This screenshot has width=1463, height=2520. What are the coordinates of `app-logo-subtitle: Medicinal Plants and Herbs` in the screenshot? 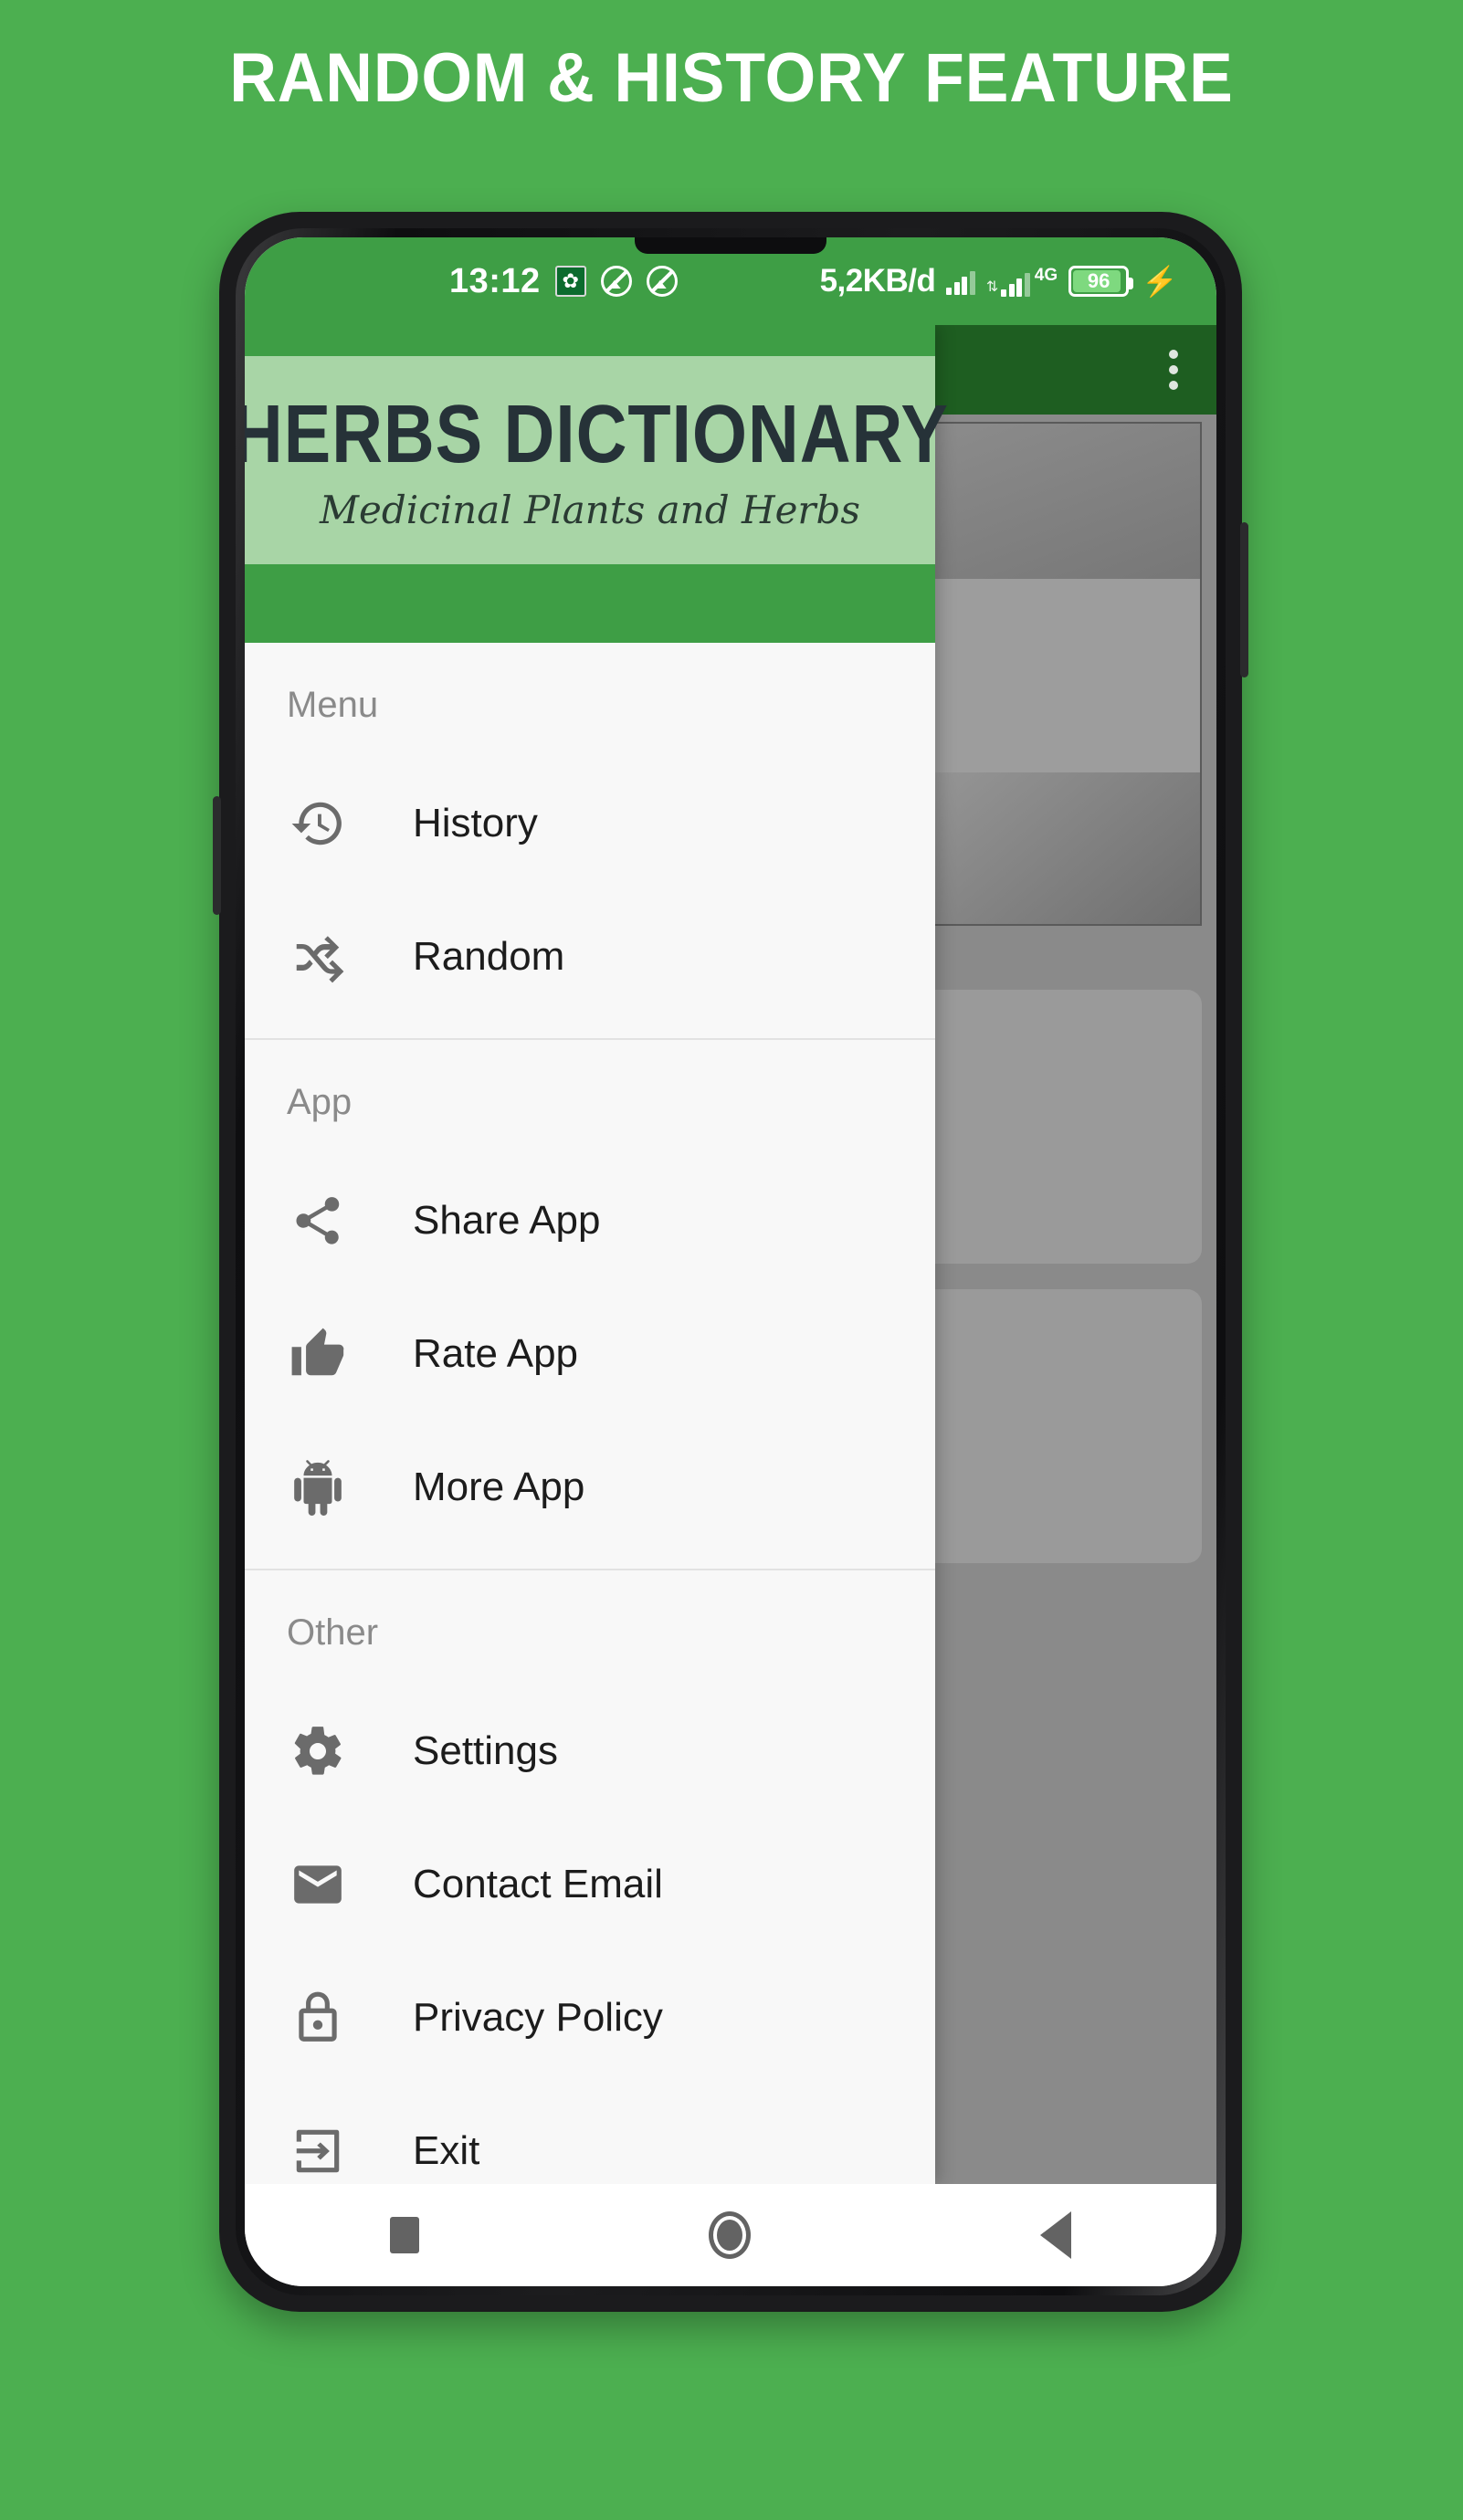 It's located at (590, 510).